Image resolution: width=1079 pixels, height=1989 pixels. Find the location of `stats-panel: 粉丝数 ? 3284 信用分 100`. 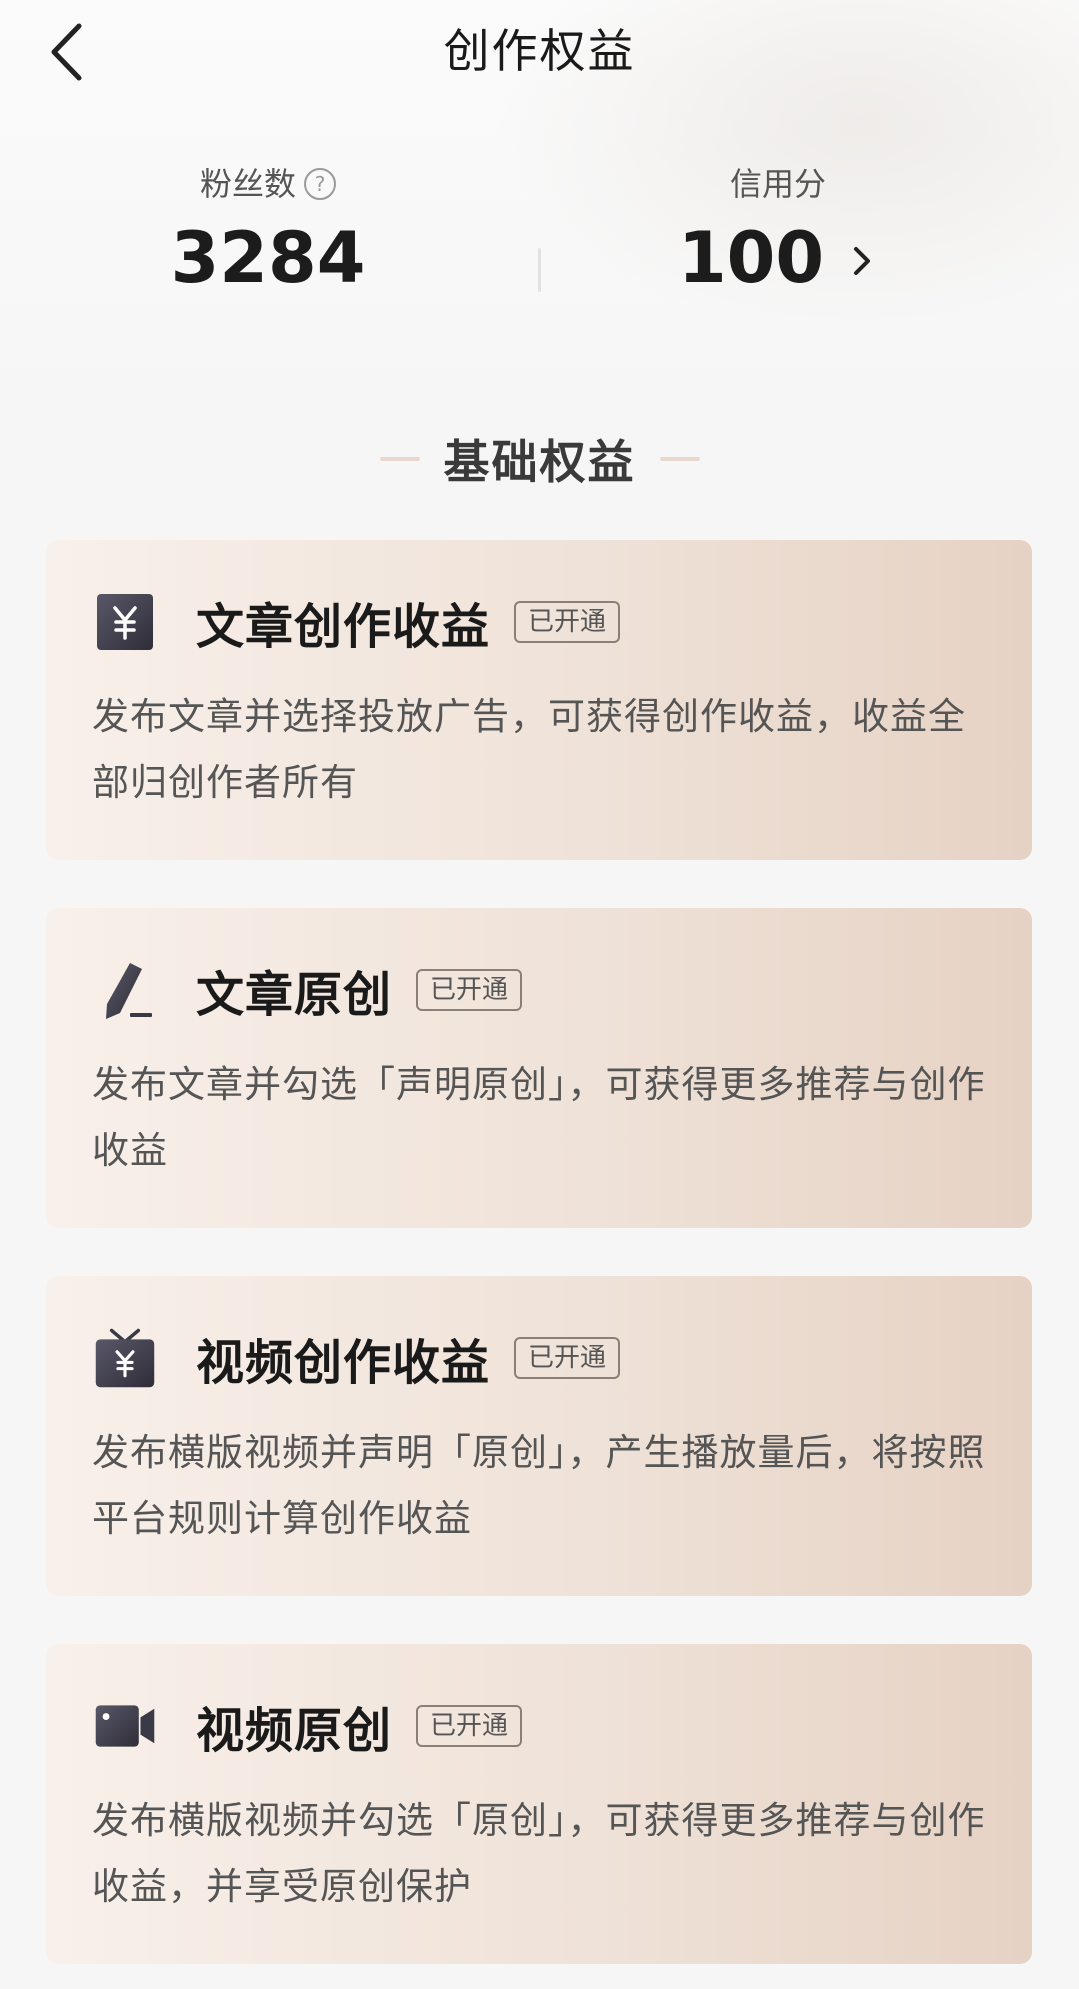

stats-panel: 粉丝数 ? 3284 信用分 100 is located at coordinates (539, 235).